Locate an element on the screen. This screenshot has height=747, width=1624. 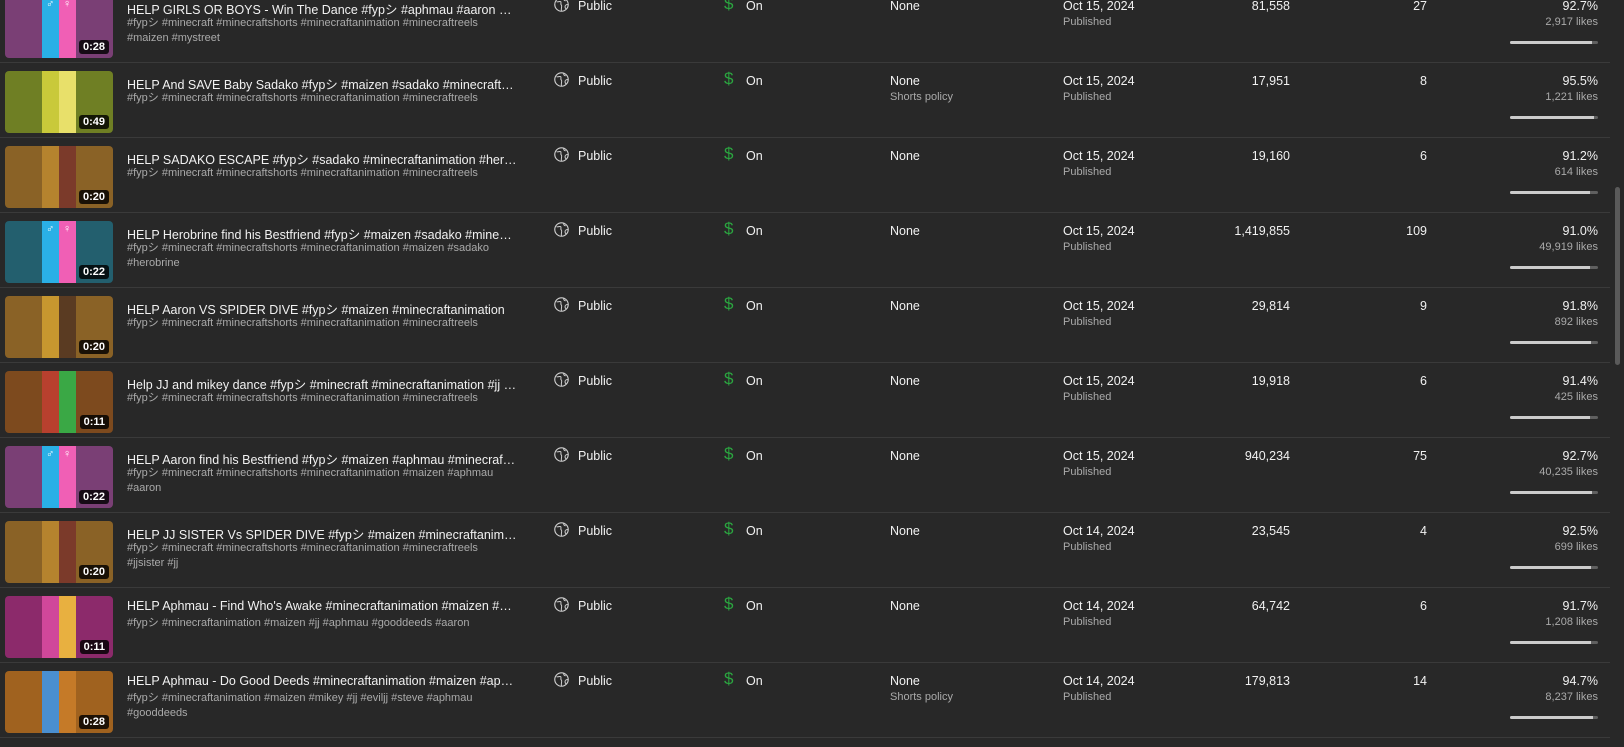
comments-count: 14 is located at coordinates (1420, 681).